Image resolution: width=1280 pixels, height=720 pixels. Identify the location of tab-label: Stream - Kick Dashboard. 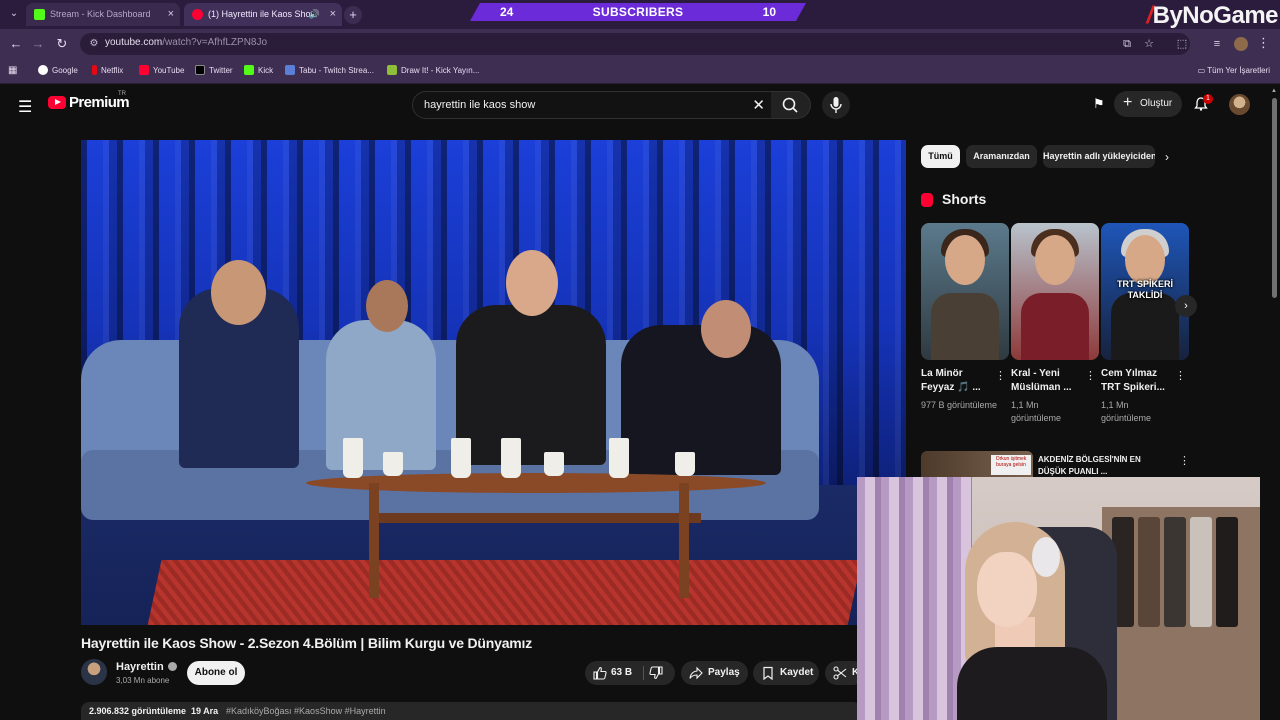
(100, 14).